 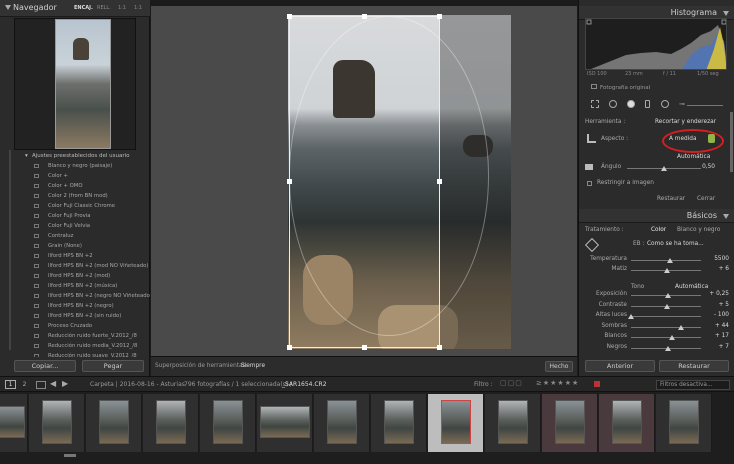 What do you see at coordinates (53, 383) in the screenshot?
I see `back-arrow-icon: ◀` at bounding box center [53, 383].